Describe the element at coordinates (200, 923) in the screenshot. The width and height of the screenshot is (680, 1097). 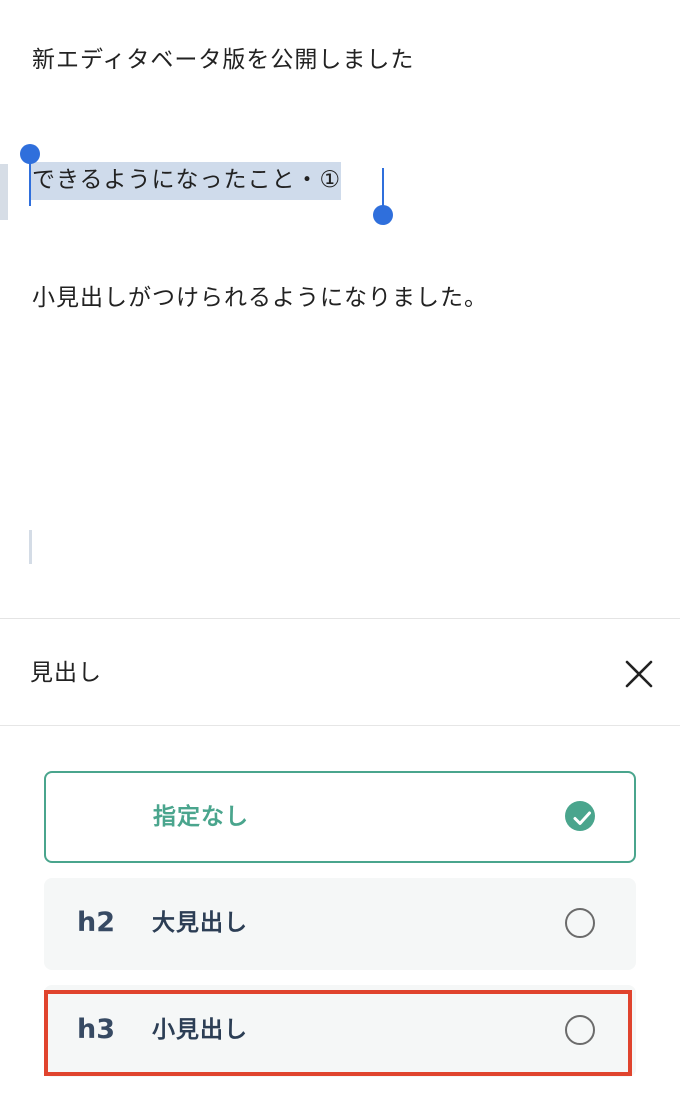
I see `heading-option-label: 大見出し` at that location.